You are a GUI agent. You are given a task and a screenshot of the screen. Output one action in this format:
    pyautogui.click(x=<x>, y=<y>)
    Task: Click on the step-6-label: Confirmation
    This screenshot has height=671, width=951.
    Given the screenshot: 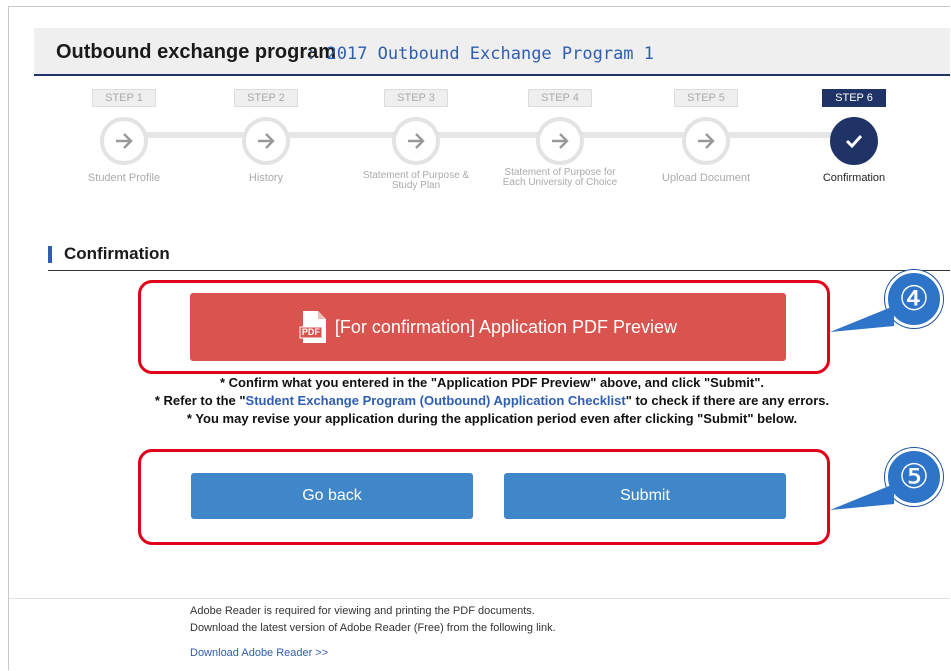 What is the action you would take?
    pyautogui.click(x=854, y=178)
    